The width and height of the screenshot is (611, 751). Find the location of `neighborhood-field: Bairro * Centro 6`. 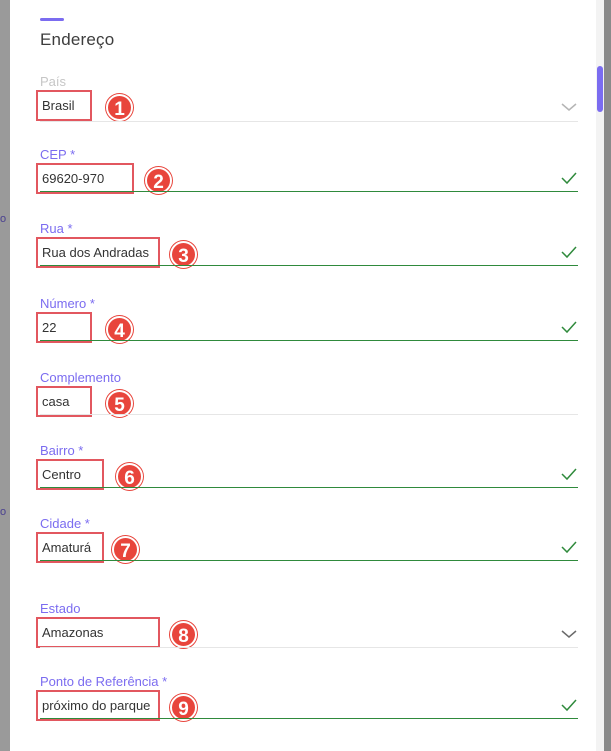

neighborhood-field: Bairro * Centro 6 is located at coordinates (307, 473).